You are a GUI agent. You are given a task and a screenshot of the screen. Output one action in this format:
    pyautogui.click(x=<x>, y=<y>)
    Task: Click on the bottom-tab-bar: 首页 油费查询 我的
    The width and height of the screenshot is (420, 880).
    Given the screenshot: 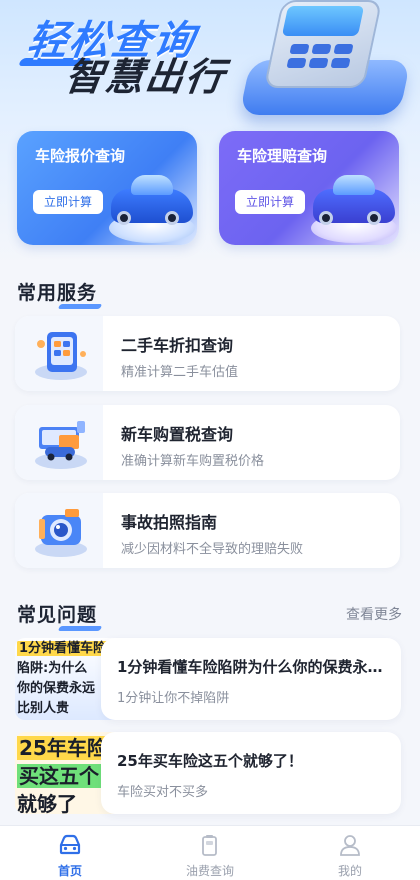 What is the action you would take?
    pyautogui.click(x=210, y=852)
    